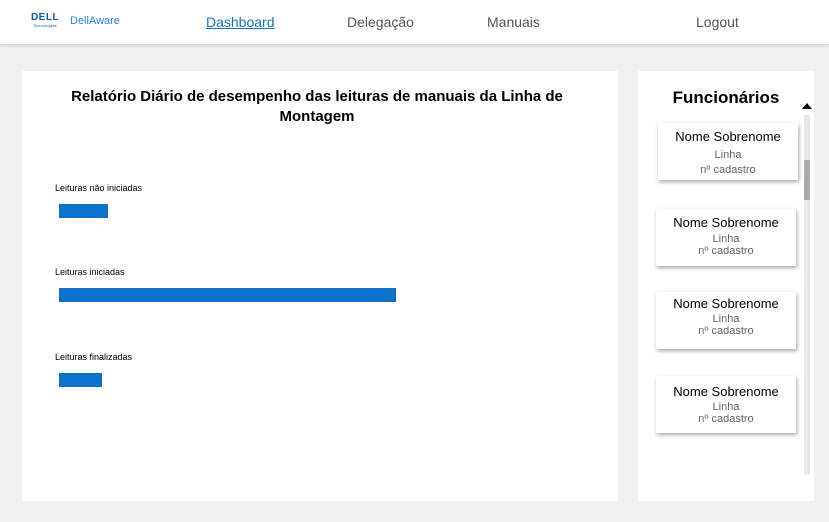 The height and width of the screenshot is (522, 829). What do you see at coordinates (80, 380) in the screenshot?
I see `bar-finalizadas` at bounding box center [80, 380].